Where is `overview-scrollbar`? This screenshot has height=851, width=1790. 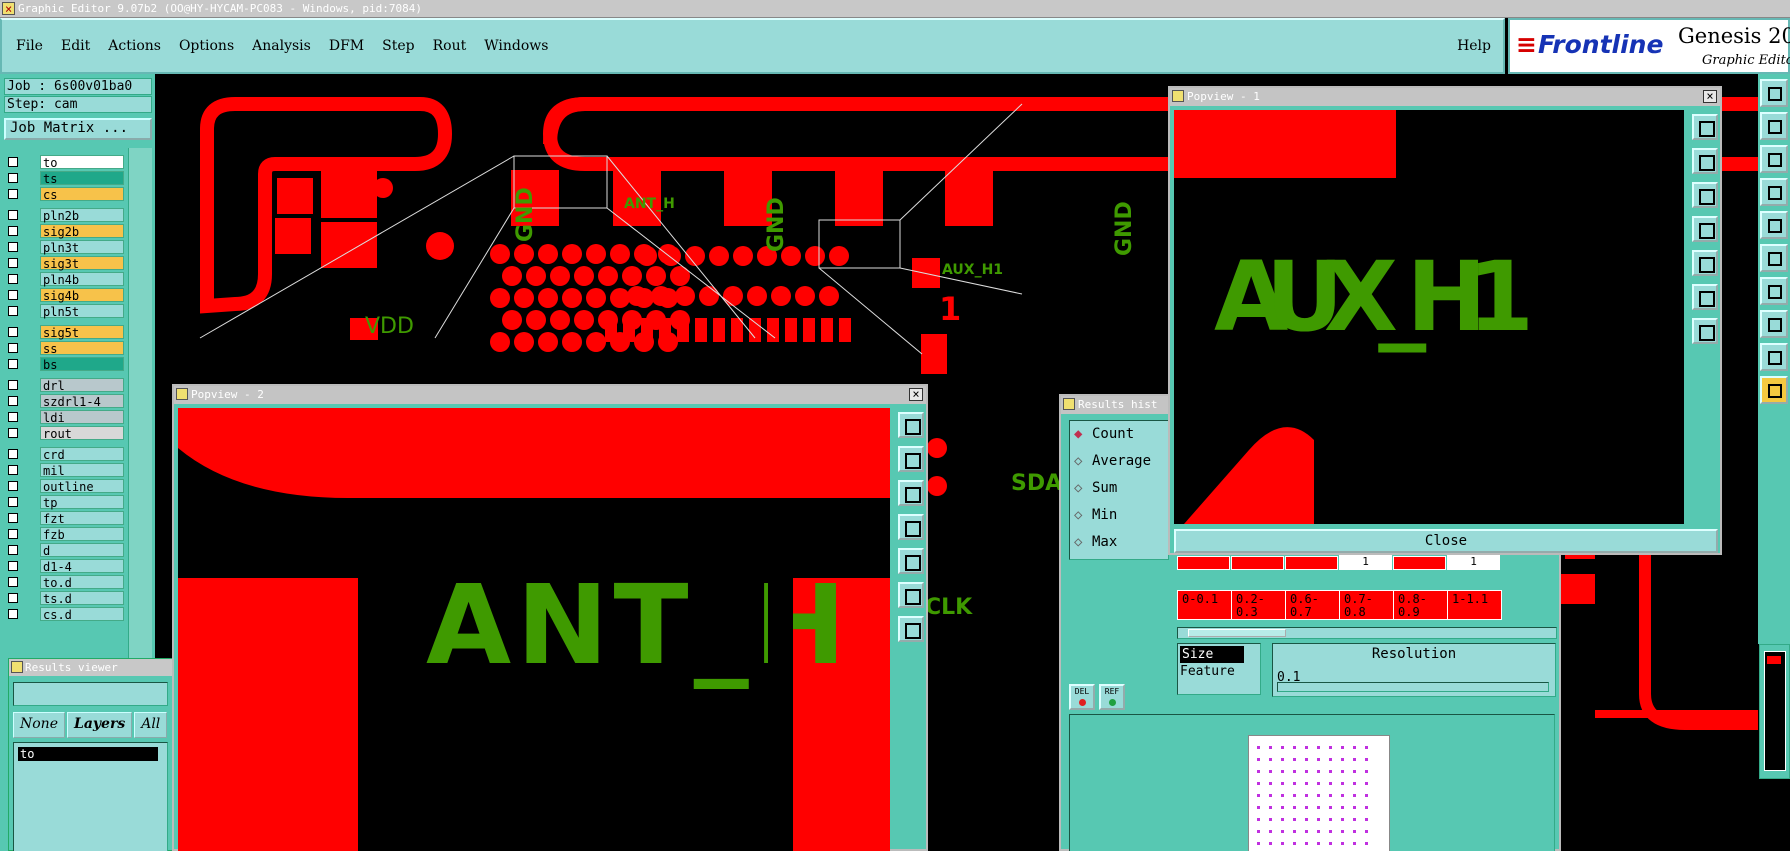 overview-scrollbar is located at coordinates (1774, 711).